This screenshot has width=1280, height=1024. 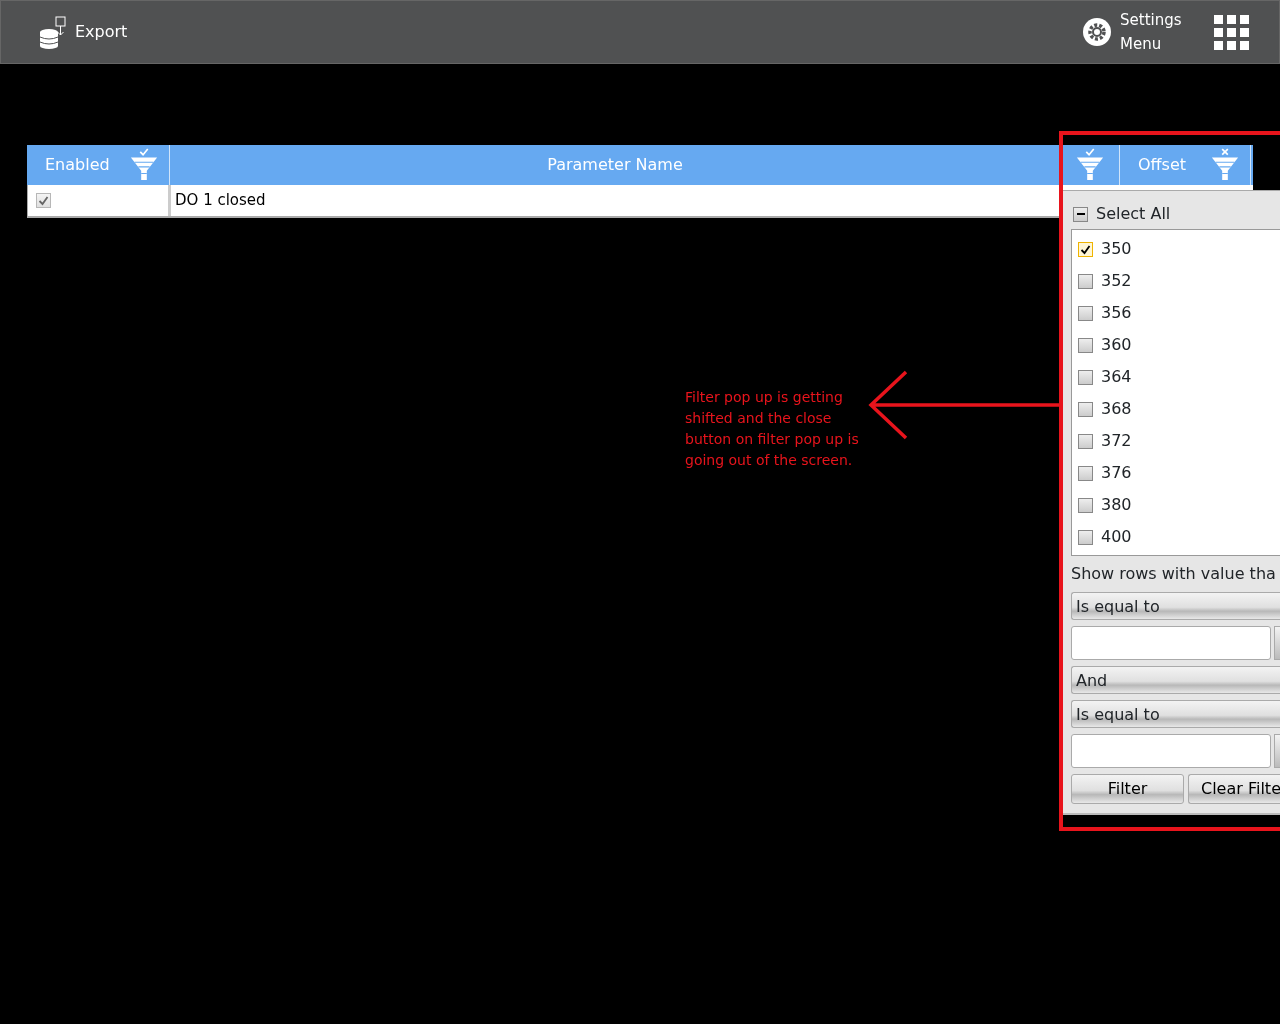 What do you see at coordinates (1116, 313) in the screenshot?
I see `checkbox-label: 356` at bounding box center [1116, 313].